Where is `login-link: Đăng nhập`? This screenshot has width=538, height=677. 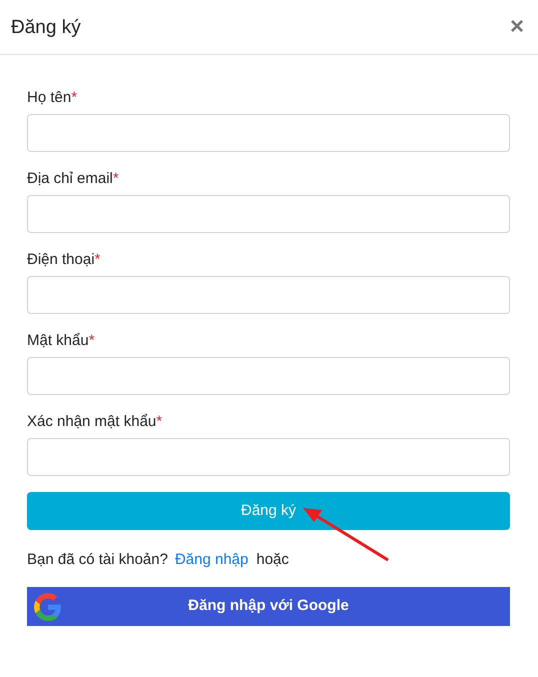
login-link: Đăng nhập is located at coordinates (211, 560).